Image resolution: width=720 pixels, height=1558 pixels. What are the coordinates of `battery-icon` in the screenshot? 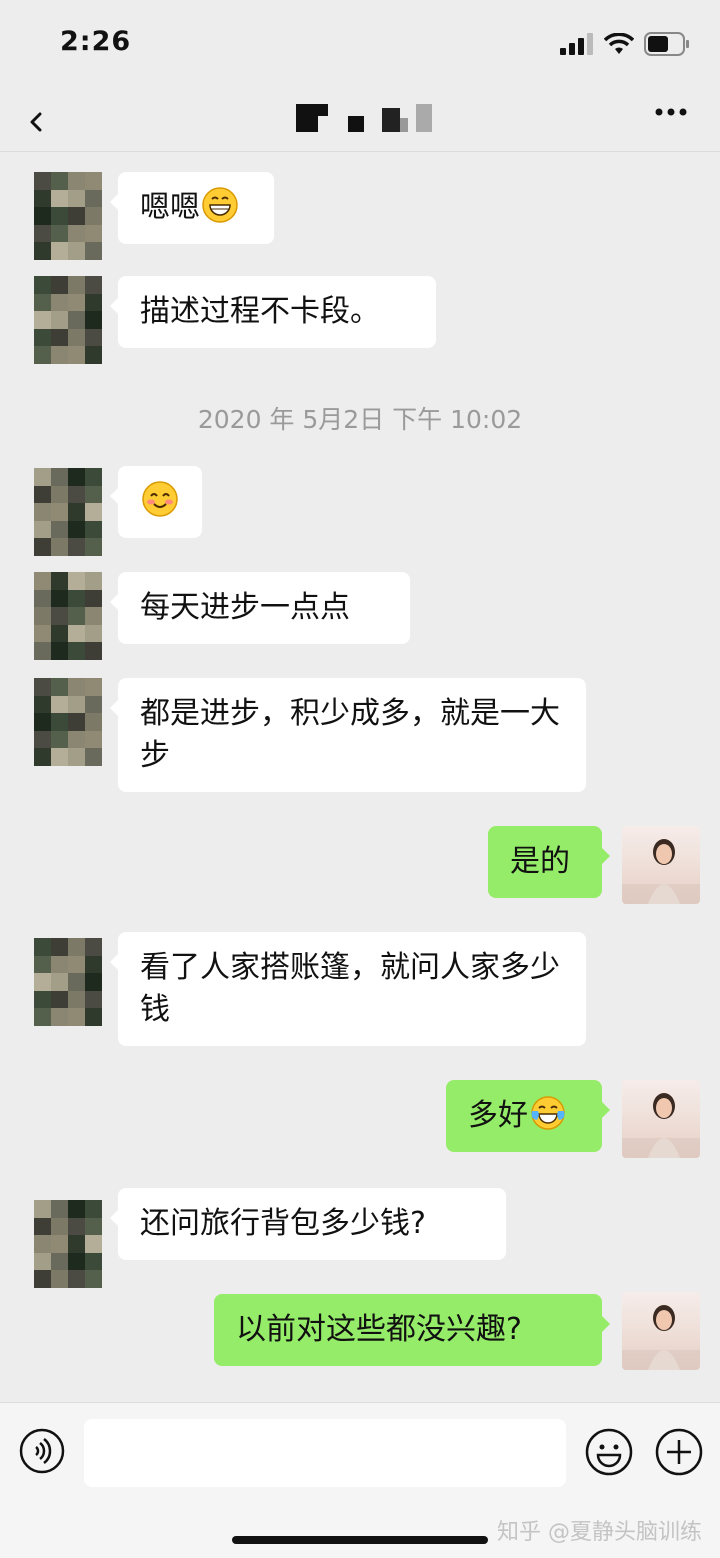 It's located at (666, 44).